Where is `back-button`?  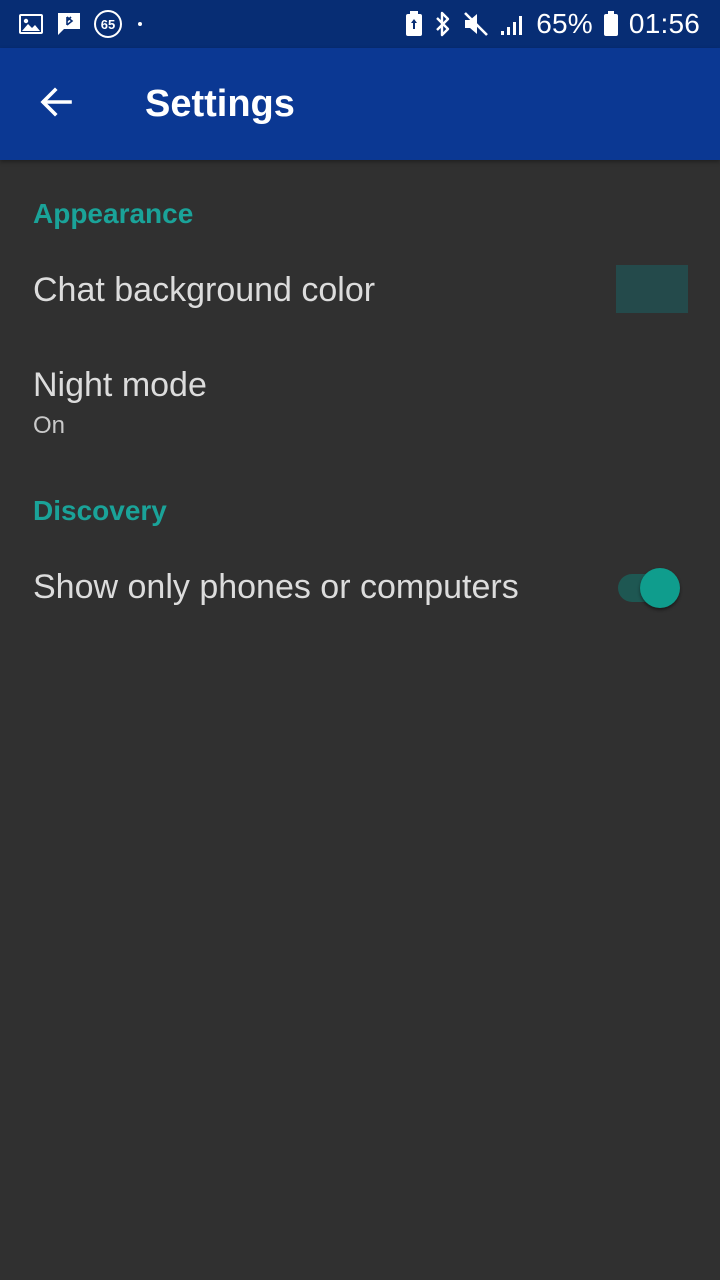 back-button is located at coordinates (56, 104).